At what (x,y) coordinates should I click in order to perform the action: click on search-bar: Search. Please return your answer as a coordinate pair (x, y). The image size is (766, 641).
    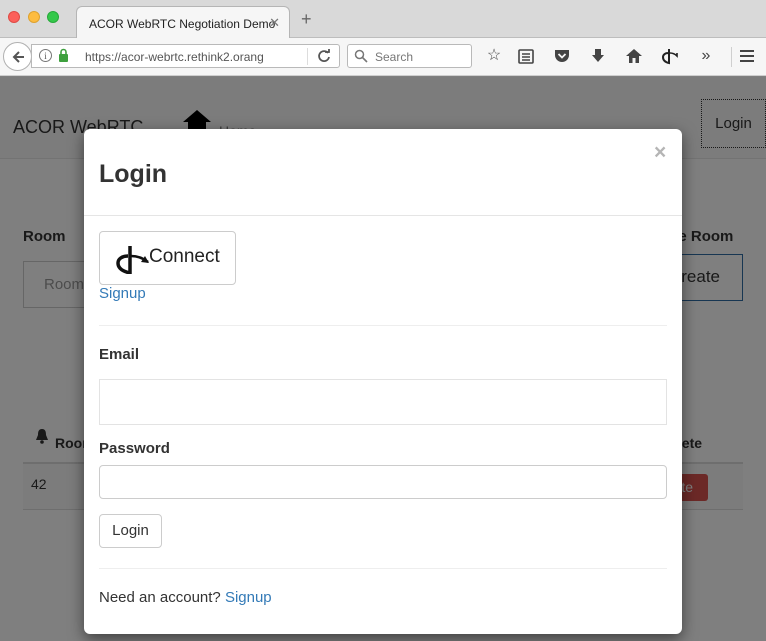
    Looking at the image, I should click on (409, 56).